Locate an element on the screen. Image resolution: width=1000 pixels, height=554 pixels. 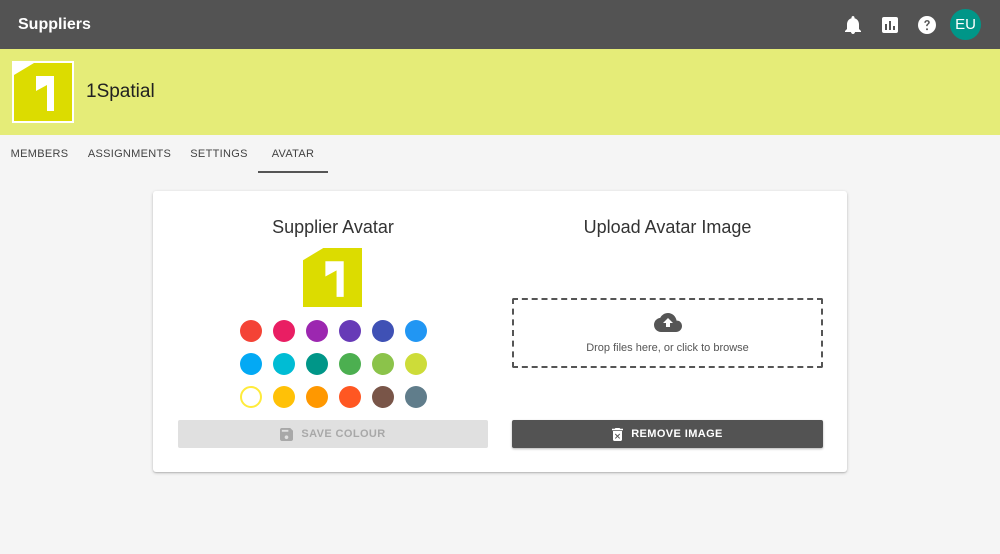
page-title: Suppliers is located at coordinates (54, 24).